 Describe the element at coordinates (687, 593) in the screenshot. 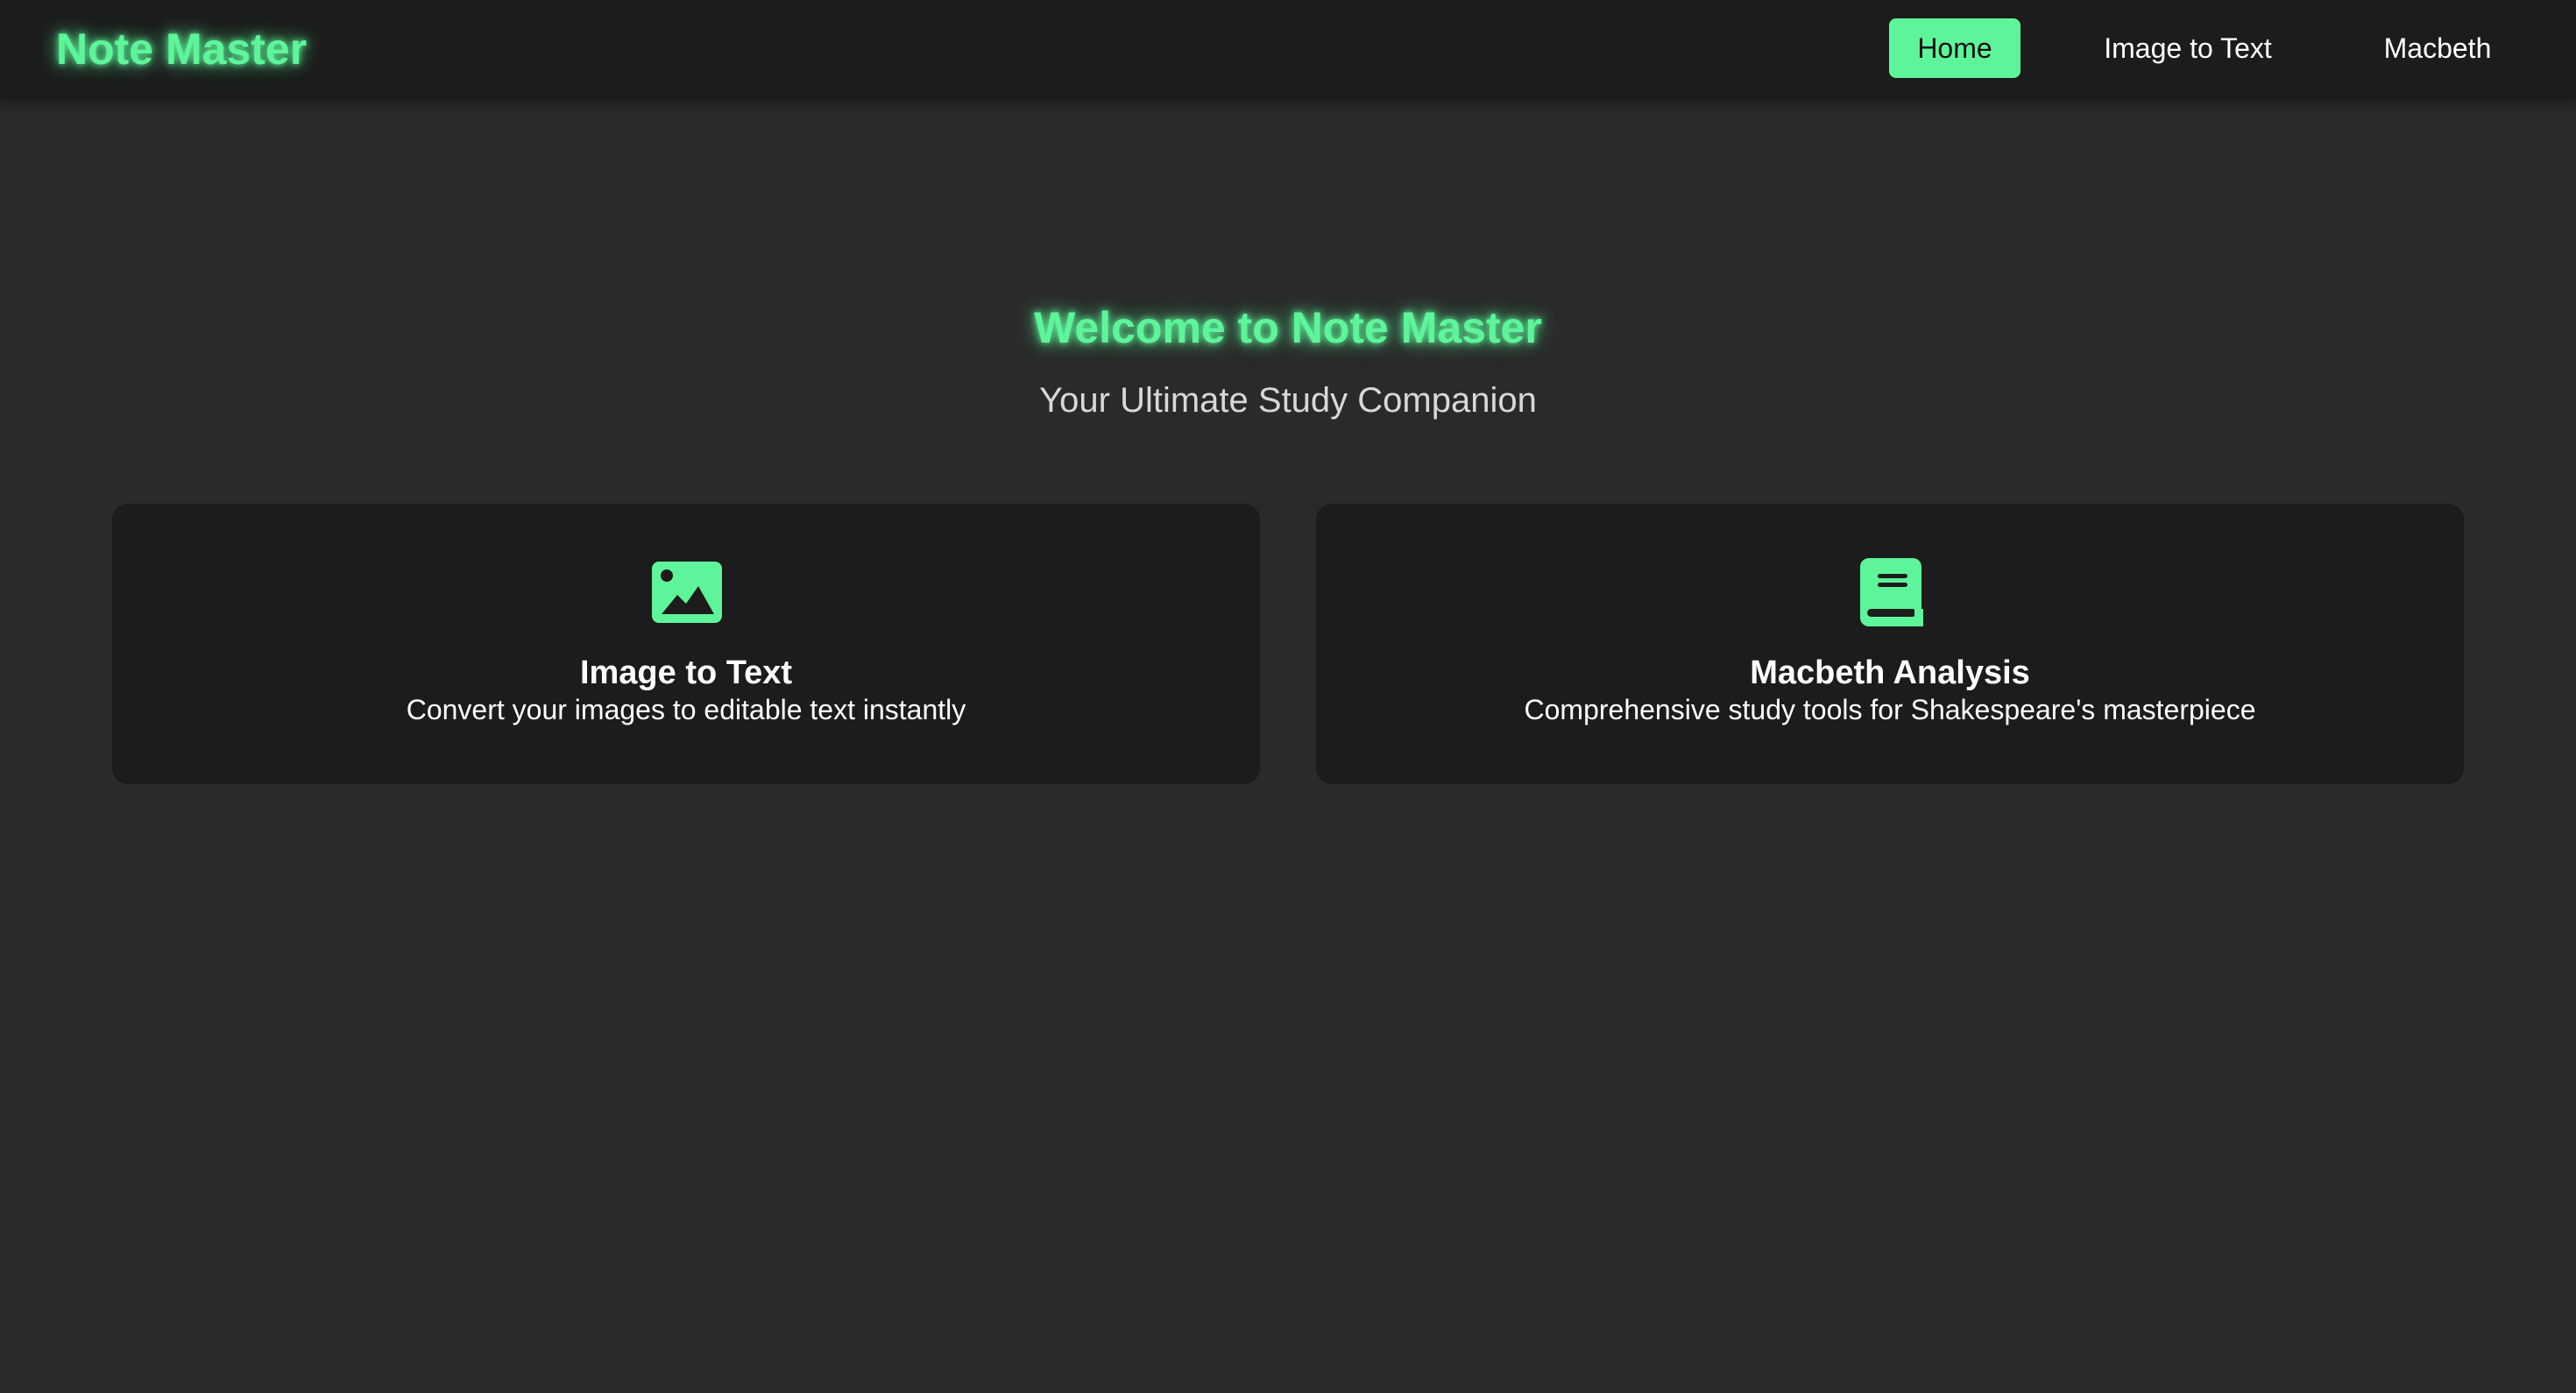

I see `image-icon` at that location.